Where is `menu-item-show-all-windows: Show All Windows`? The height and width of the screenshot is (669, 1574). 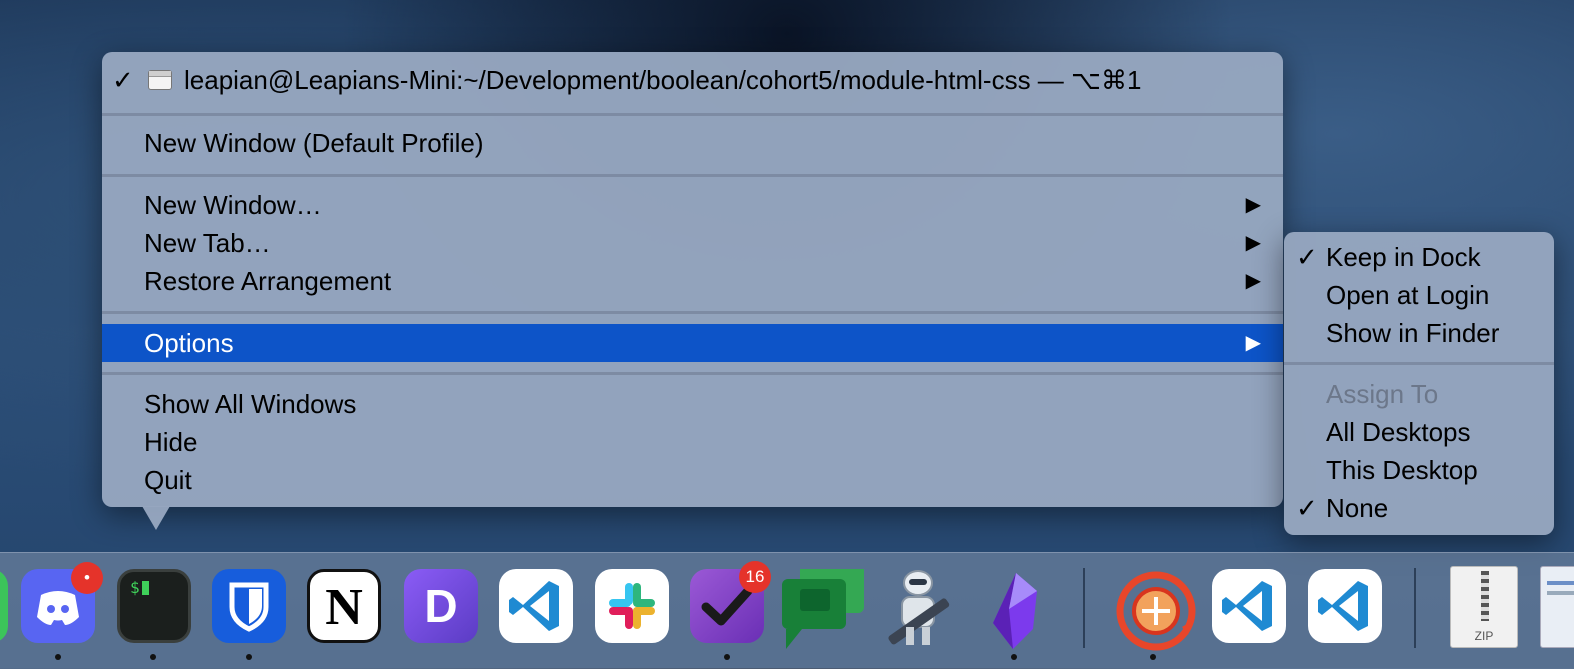 menu-item-show-all-windows: Show All Windows is located at coordinates (692, 404).